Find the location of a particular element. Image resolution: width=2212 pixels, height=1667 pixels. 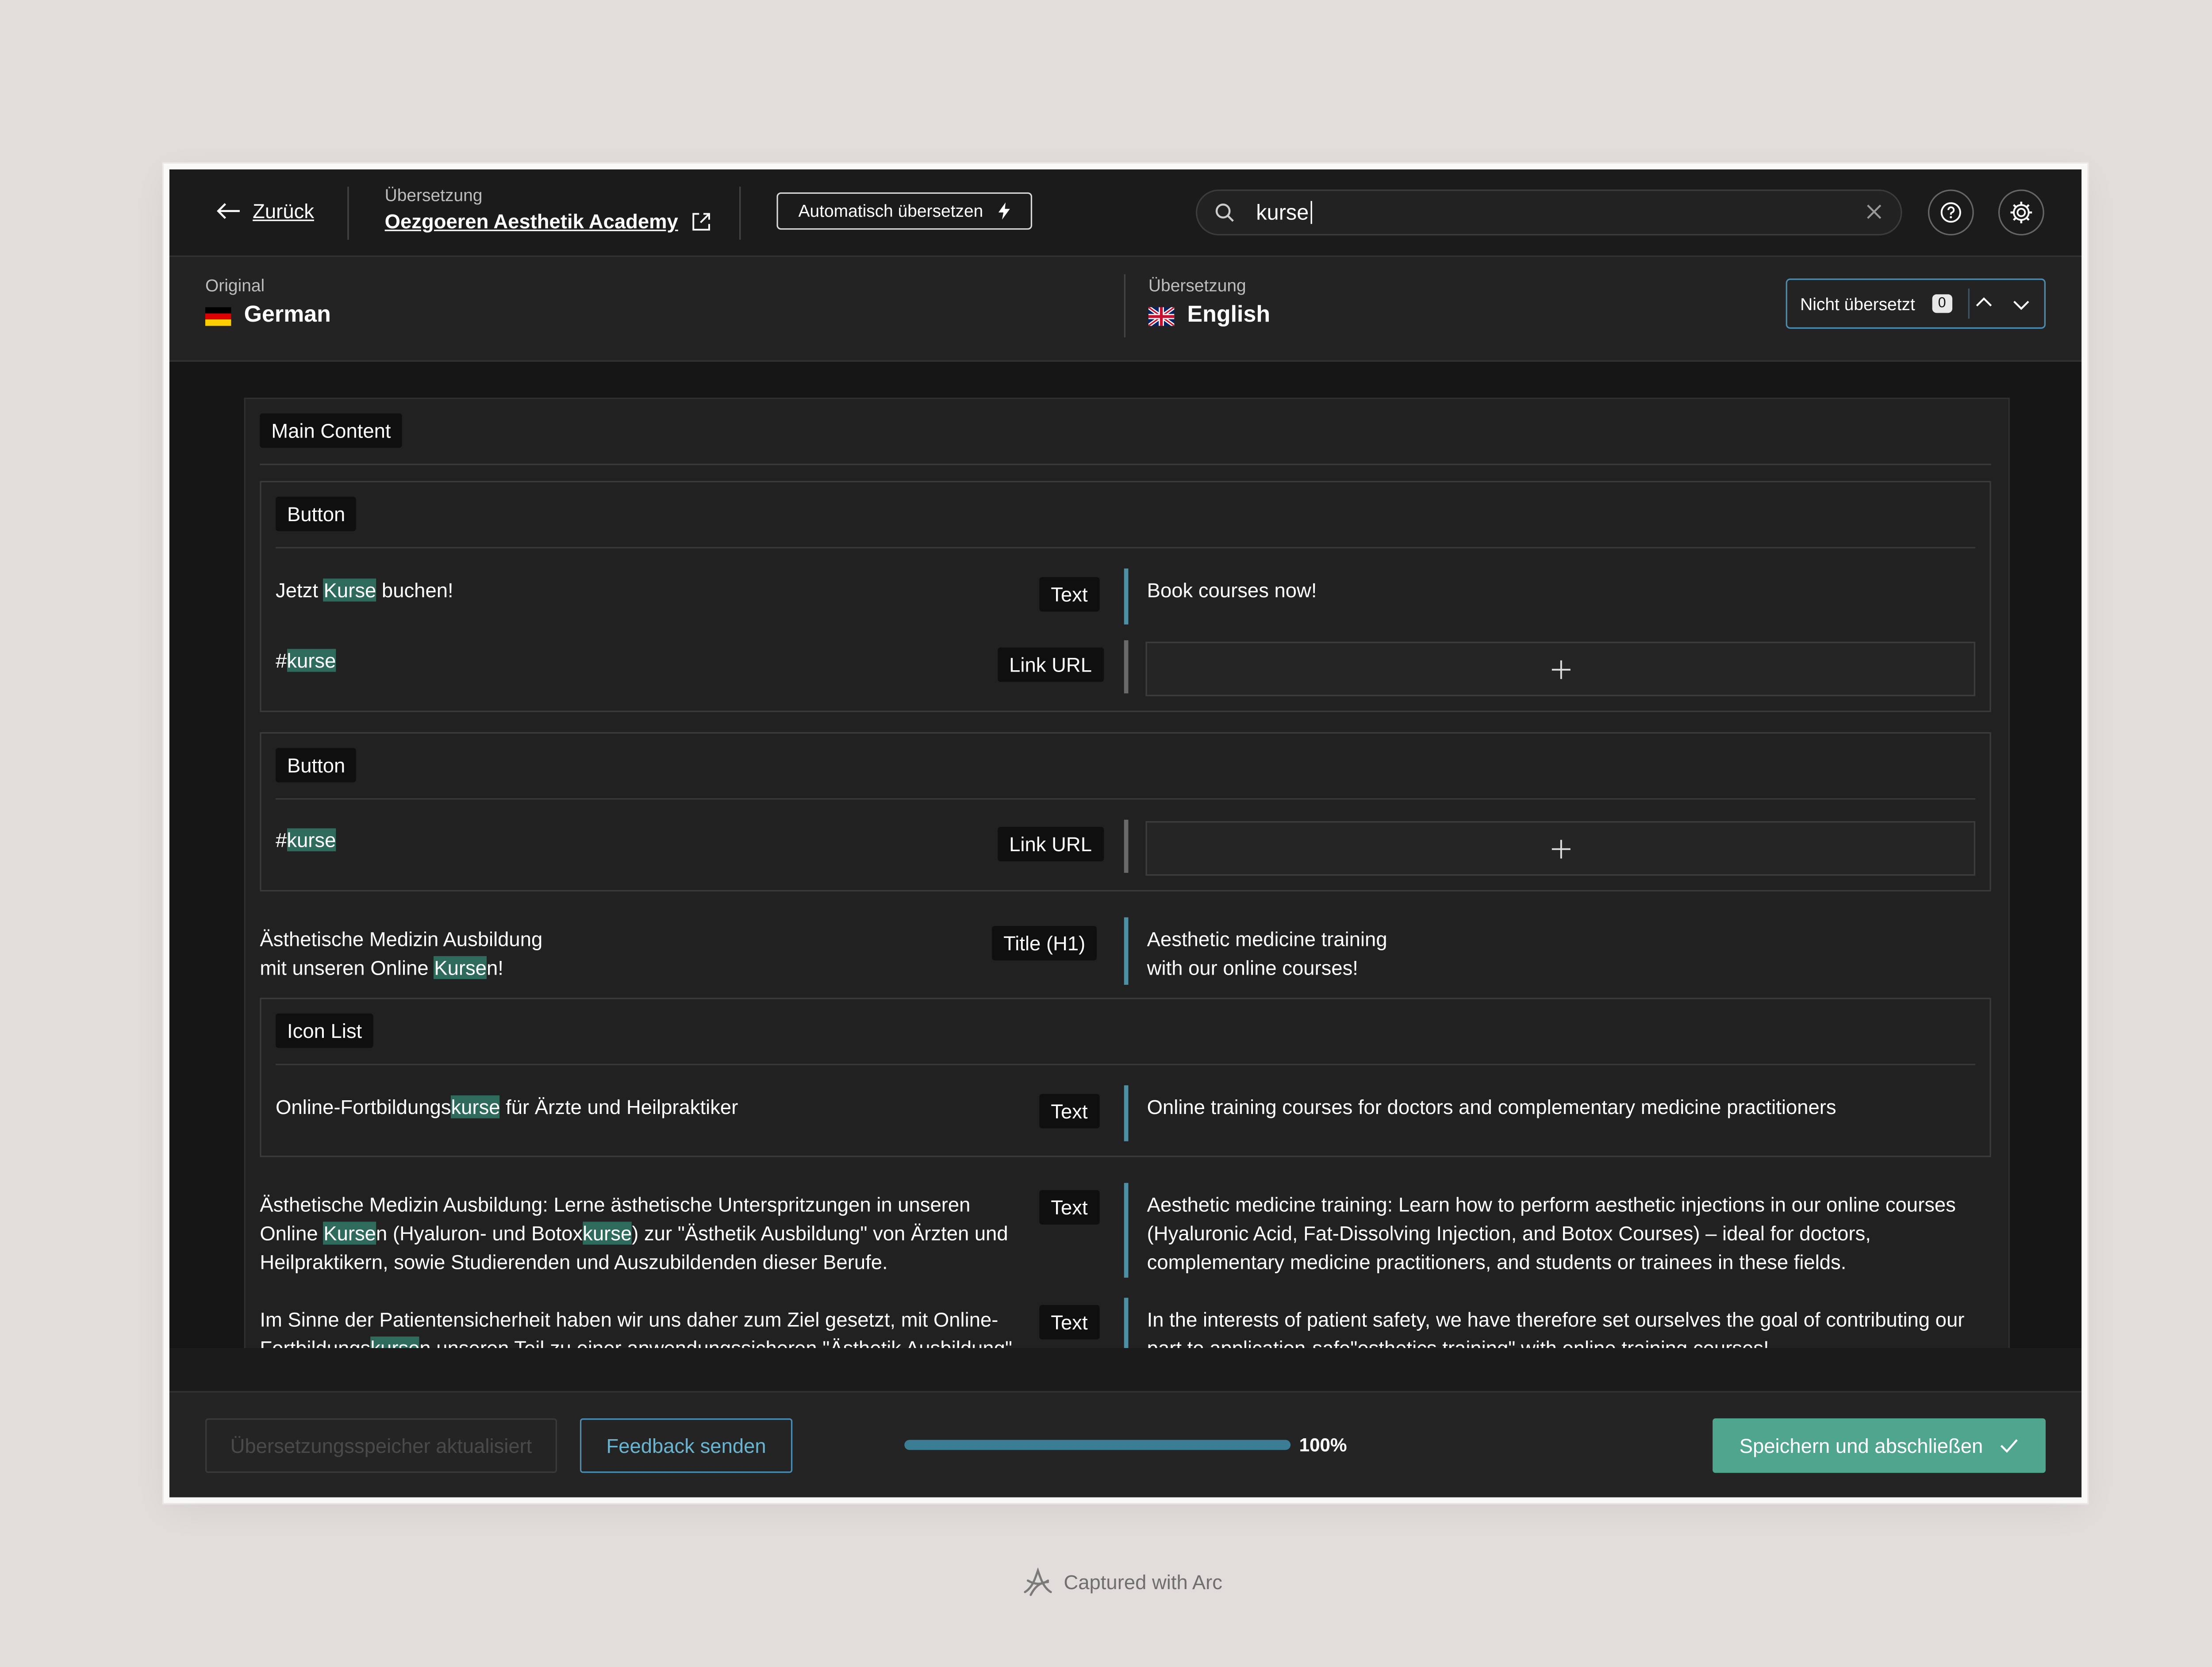

gear-icon is located at coordinates (2021, 212).